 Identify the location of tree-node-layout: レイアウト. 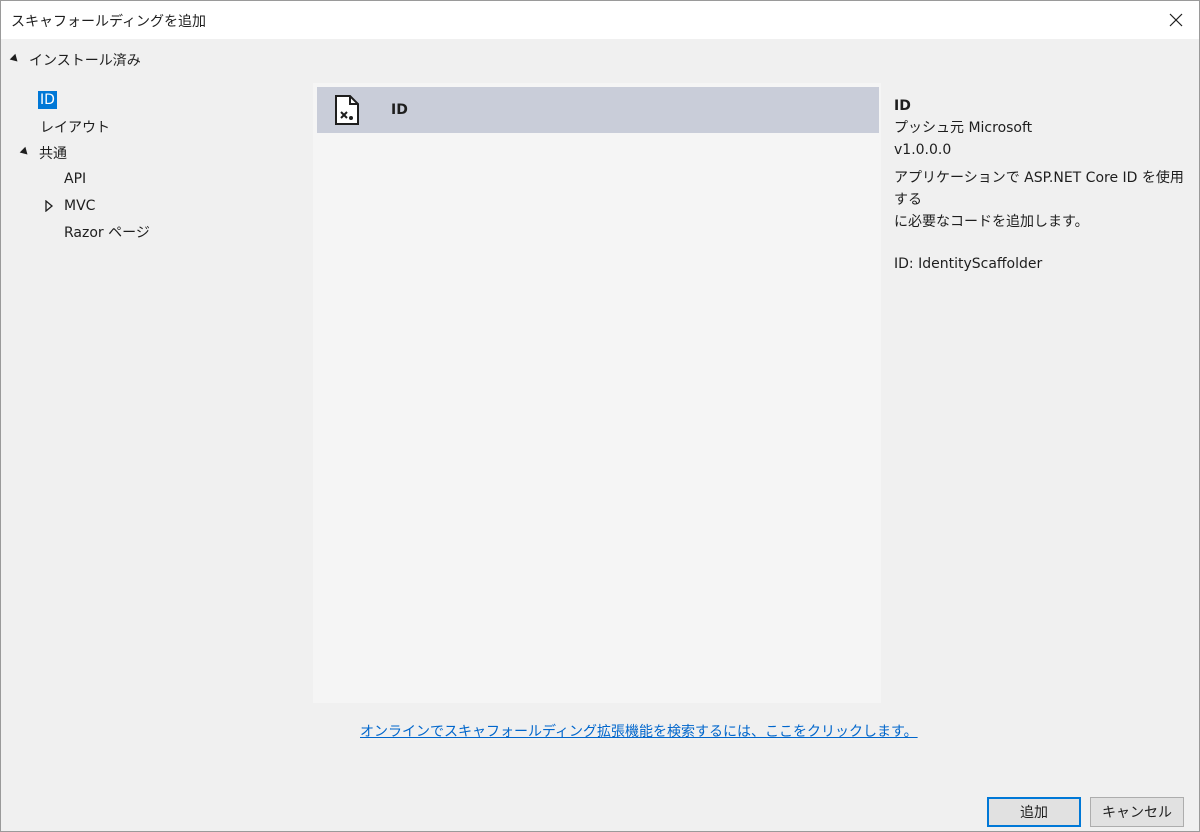
(75, 127).